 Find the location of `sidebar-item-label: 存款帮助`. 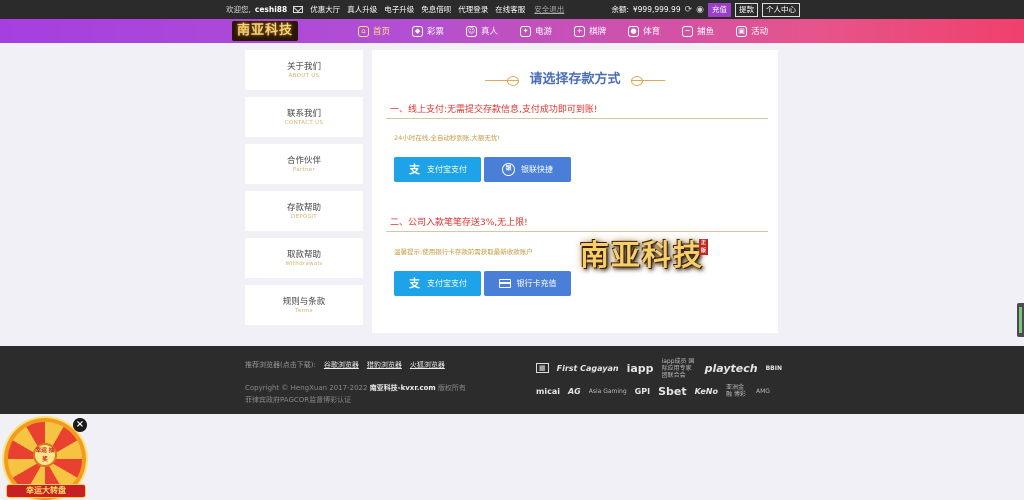

sidebar-item-label: 存款帮助 is located at coordinates (303, 208).